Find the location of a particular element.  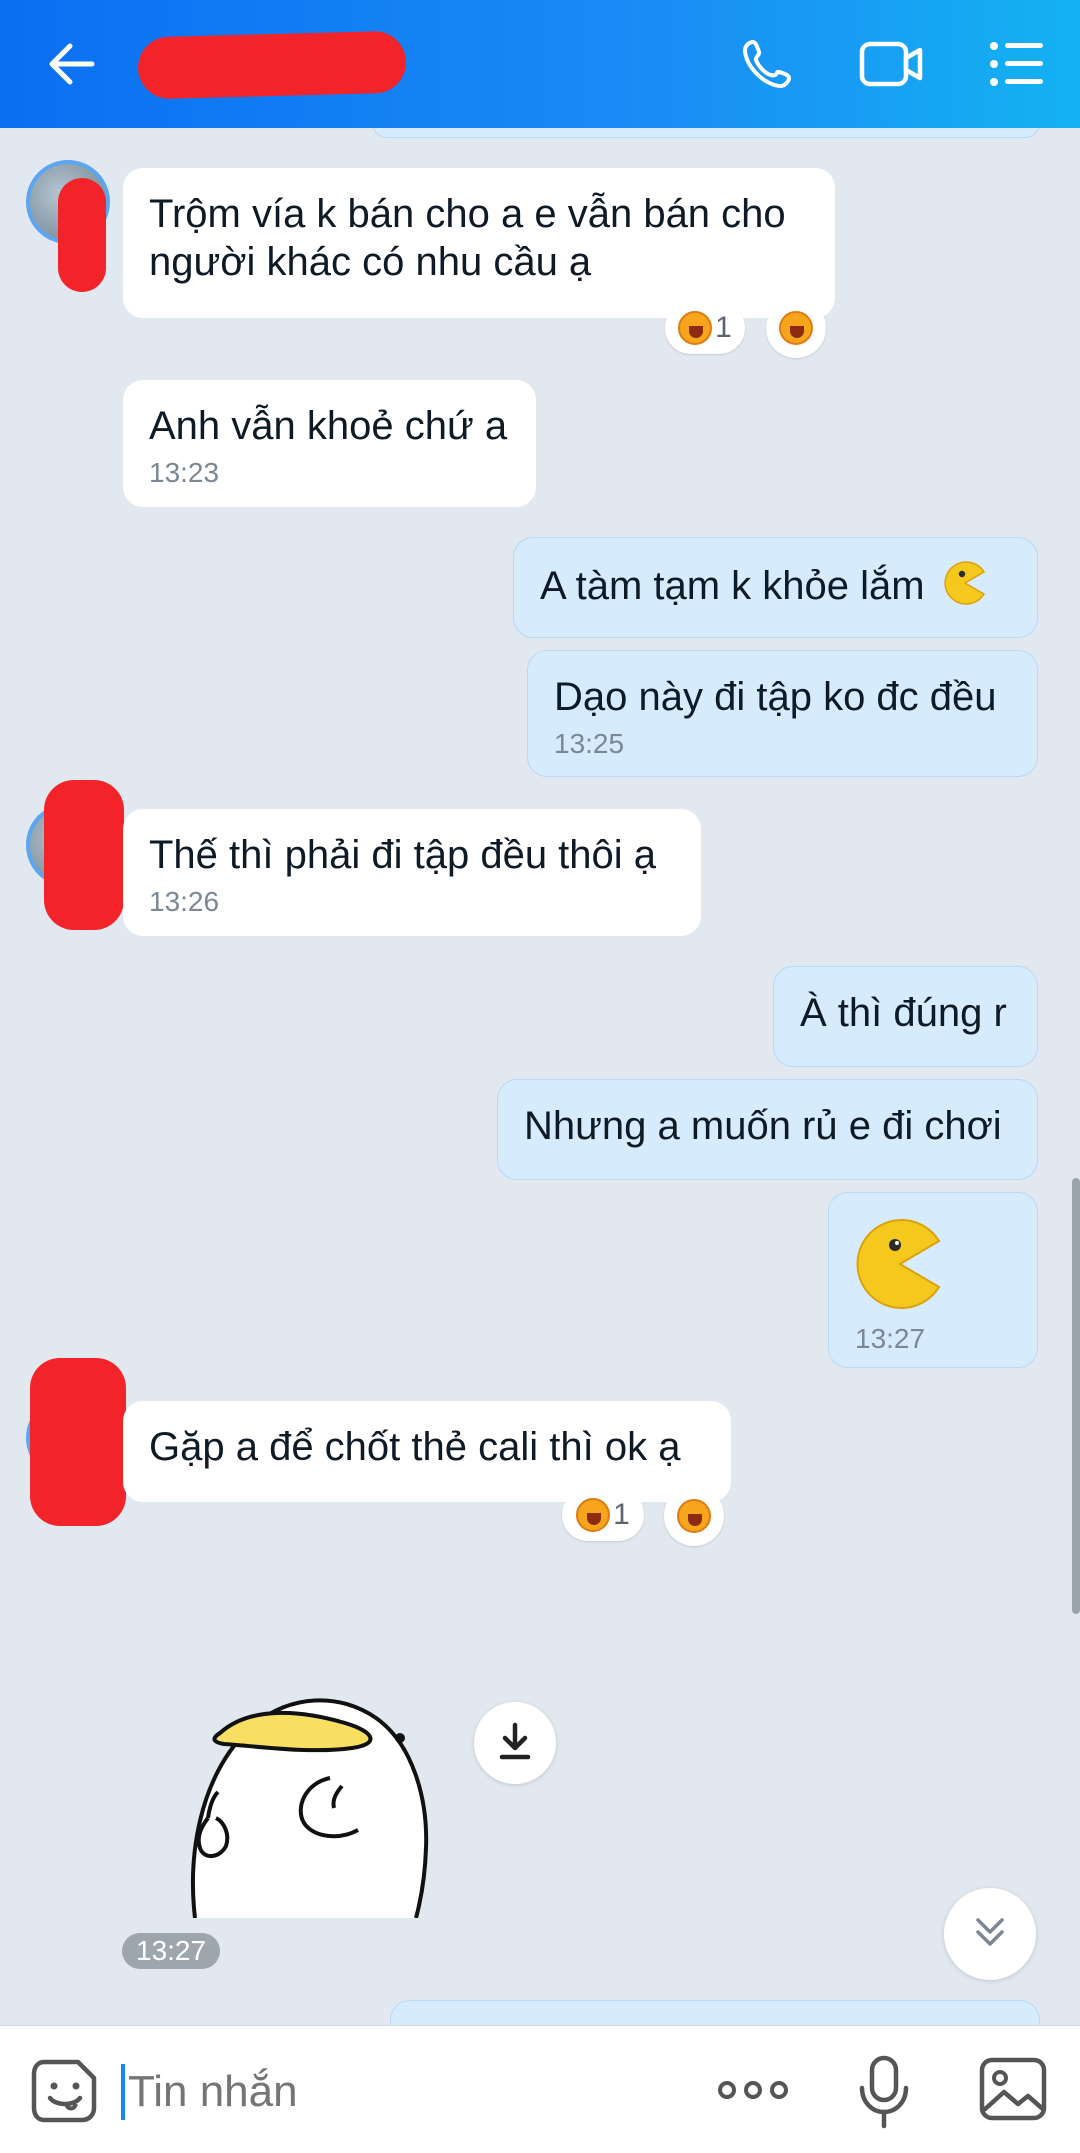

sticker-icon is located at coordinates (65, 2091).